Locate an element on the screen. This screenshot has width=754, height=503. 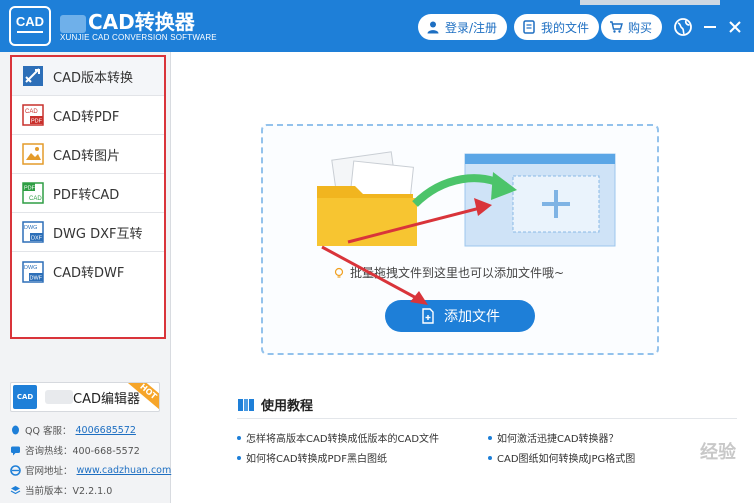
qq-link: 4006685572 is located at coordinates (105, 430).